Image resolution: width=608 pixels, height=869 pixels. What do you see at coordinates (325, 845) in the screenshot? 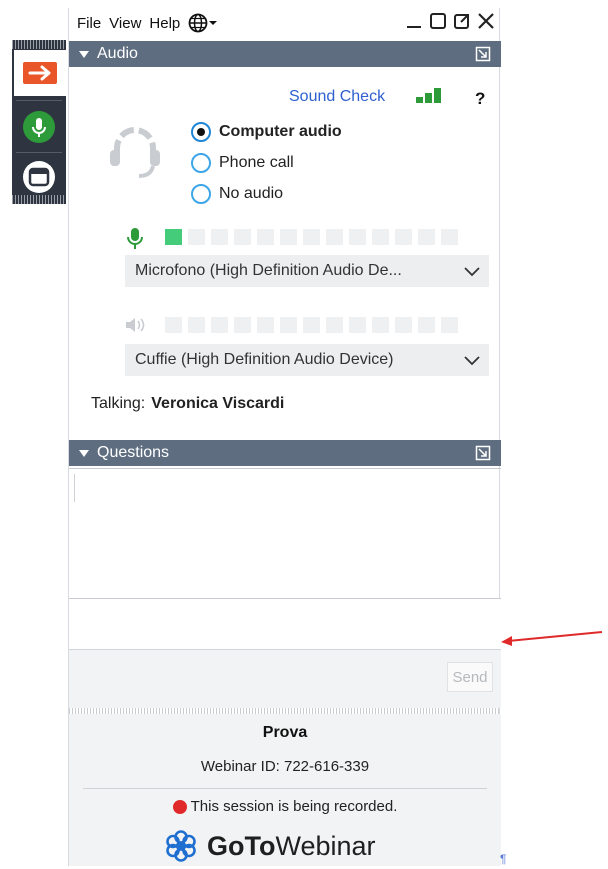
I see `logo-webinar: Webinar` at bounding box center [325, 845].